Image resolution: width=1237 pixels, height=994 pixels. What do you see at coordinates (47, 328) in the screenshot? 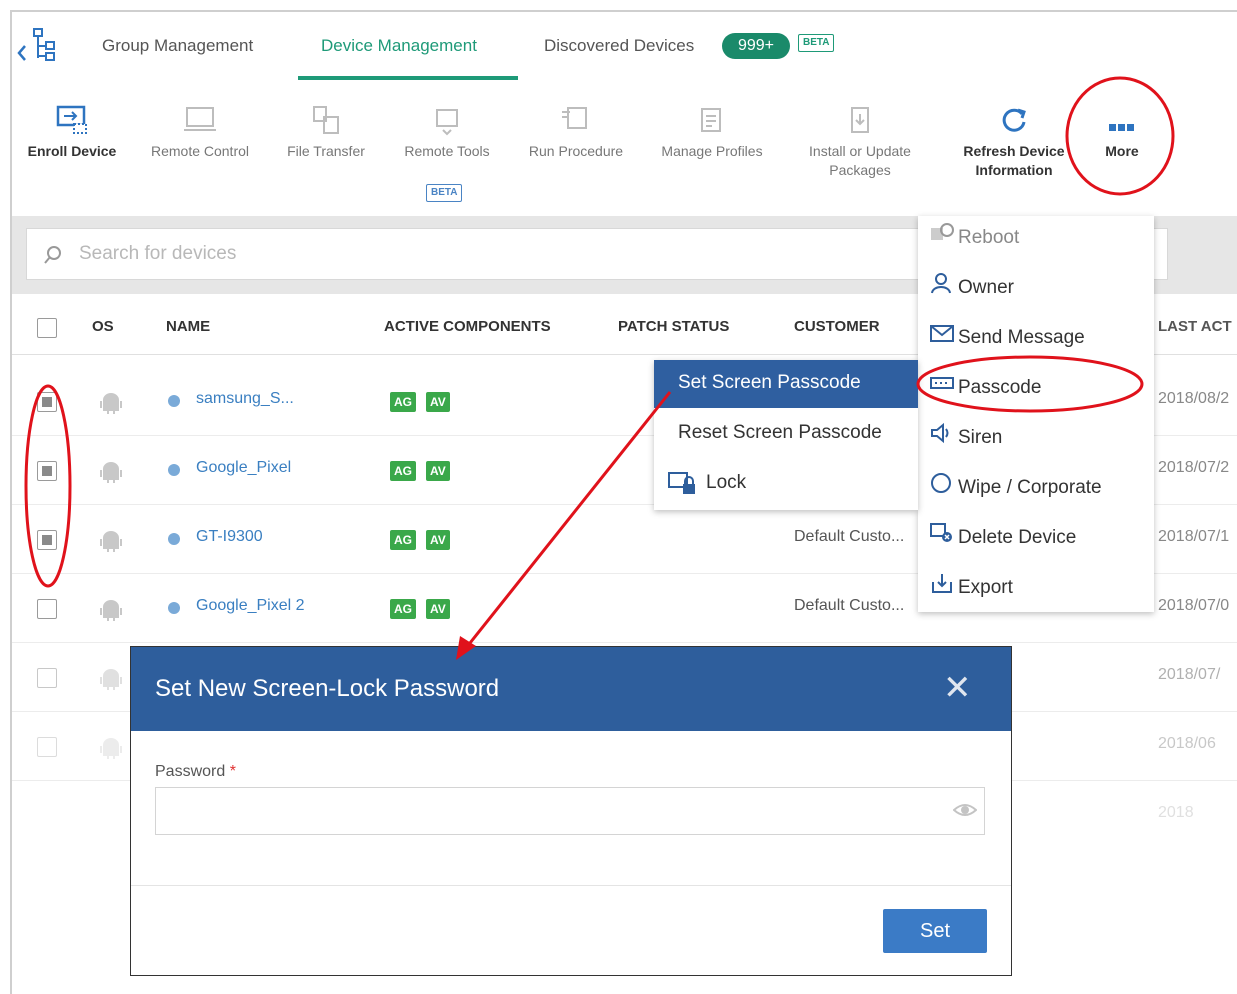
I see `select-all-checkbox` at bounding box center [47, 328].